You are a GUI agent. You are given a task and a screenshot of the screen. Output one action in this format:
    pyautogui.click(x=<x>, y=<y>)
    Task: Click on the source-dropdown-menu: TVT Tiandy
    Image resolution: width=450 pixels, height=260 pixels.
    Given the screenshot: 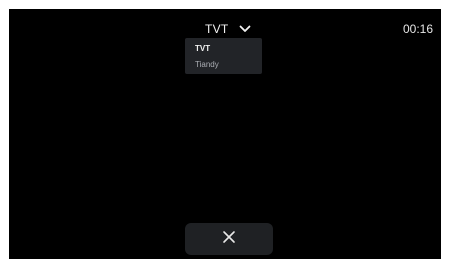 What is the action you would take?
    pyautogui.click(x=223, y=56)
    